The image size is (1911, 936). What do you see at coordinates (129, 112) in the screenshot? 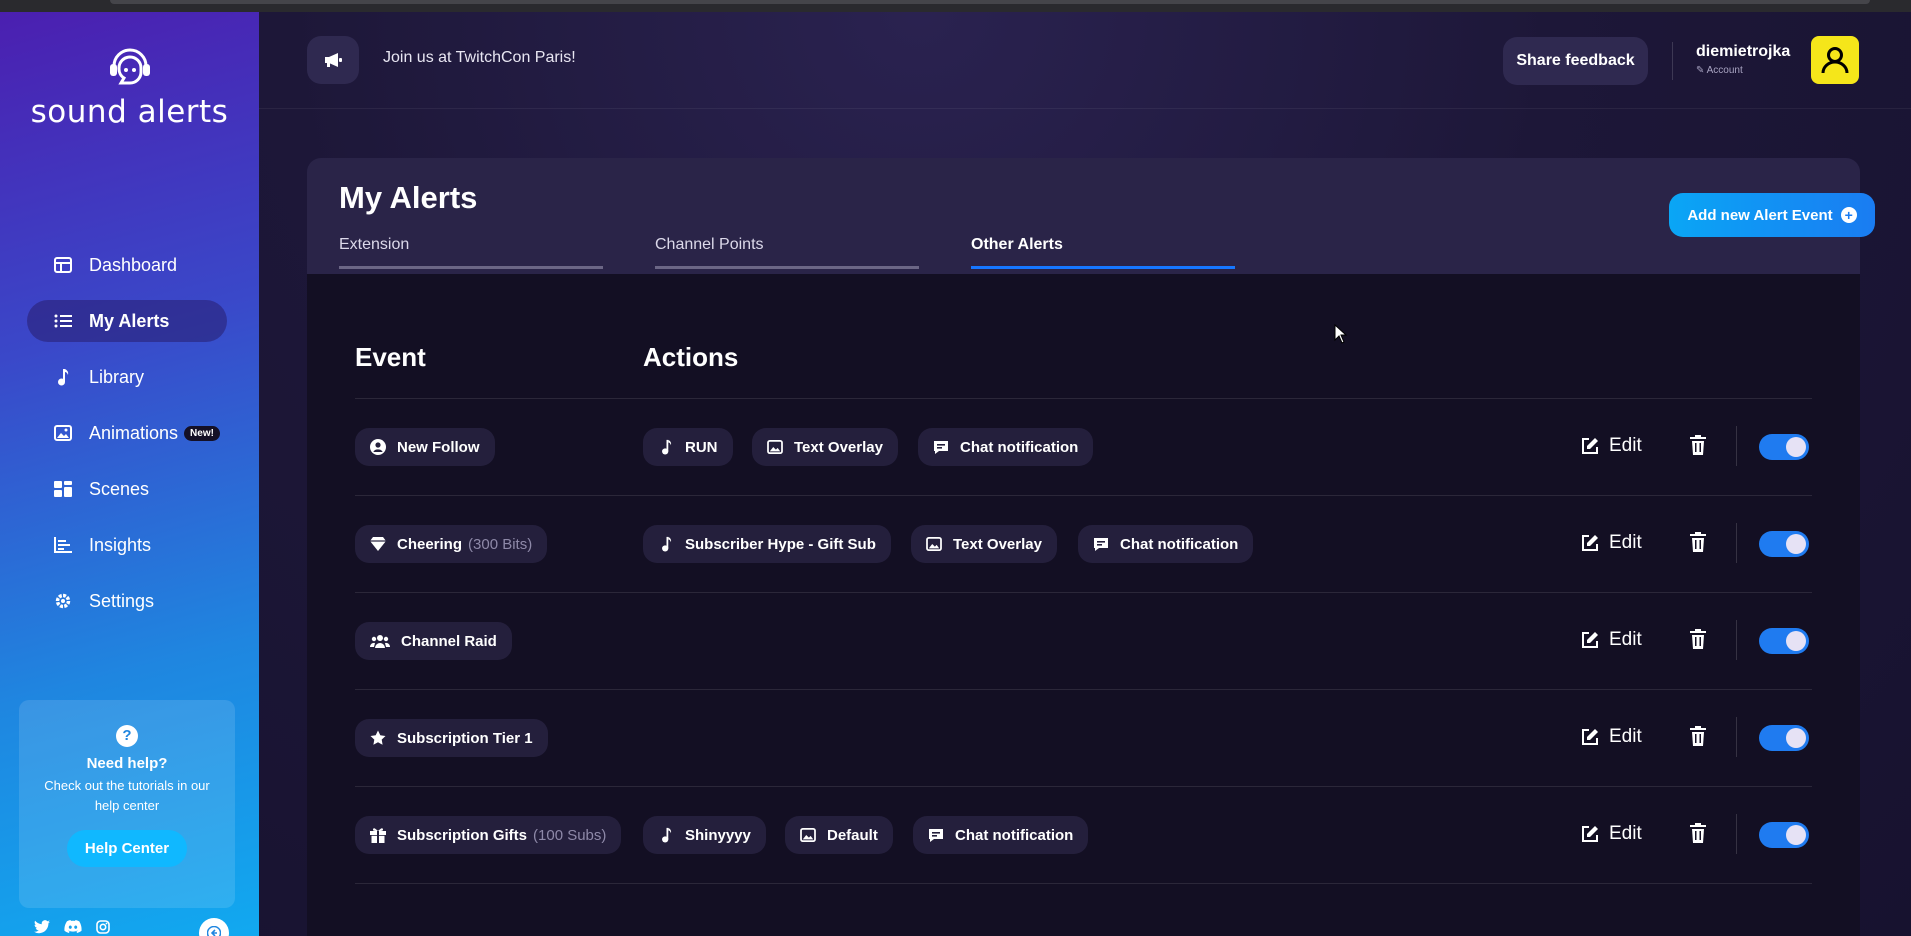
I see `brand-name: sound alerts` at bounding box center [129, 112].